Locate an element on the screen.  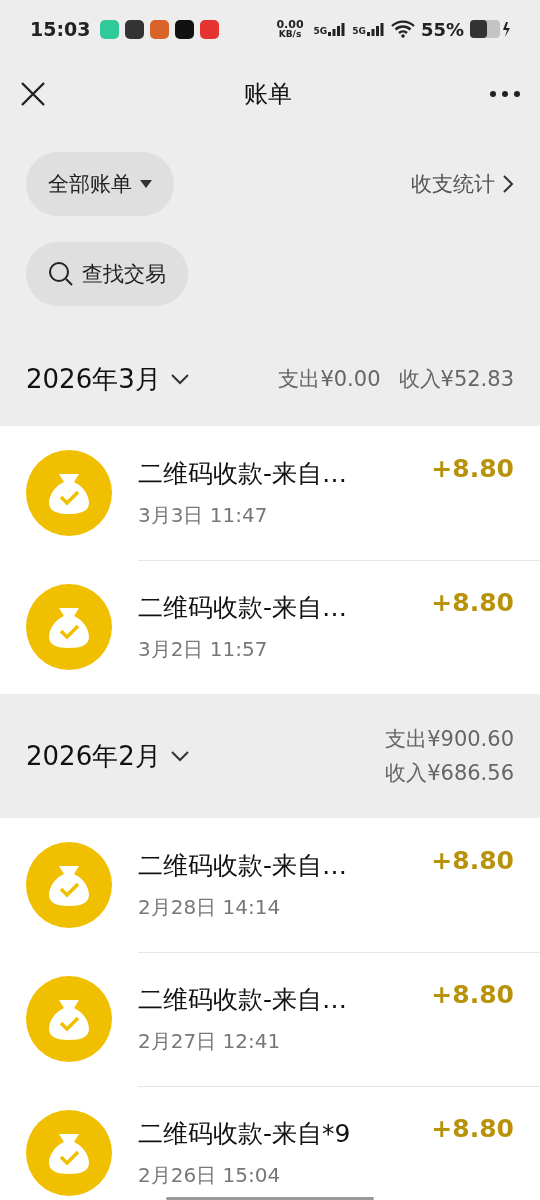
battery-percent: 55% is located at coordinates (442, 29).